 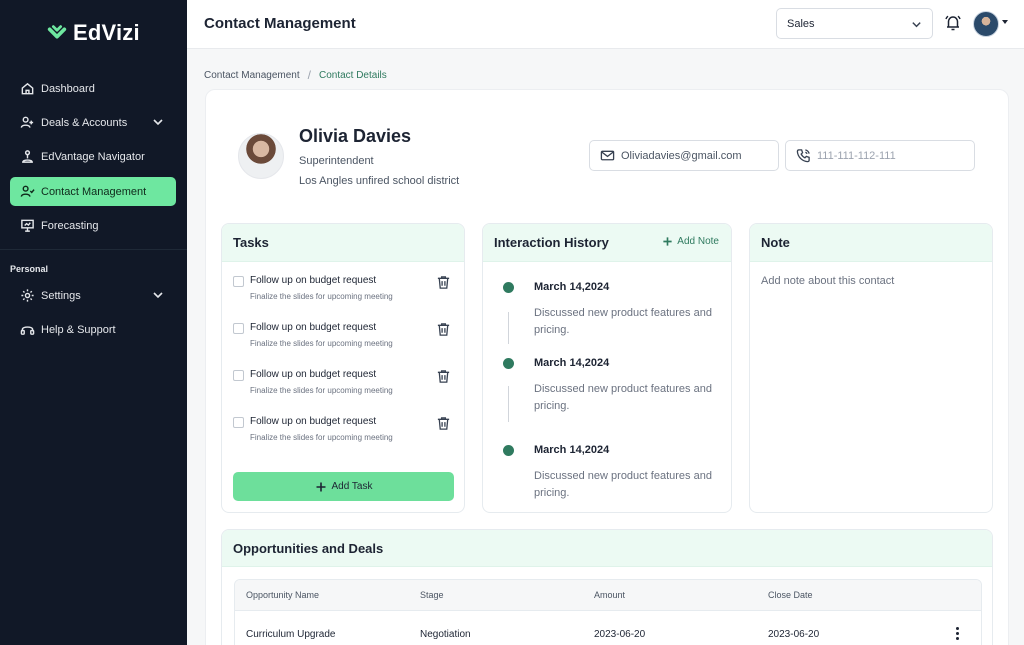 I want to click on users-icon, so click(x=27, y=123).